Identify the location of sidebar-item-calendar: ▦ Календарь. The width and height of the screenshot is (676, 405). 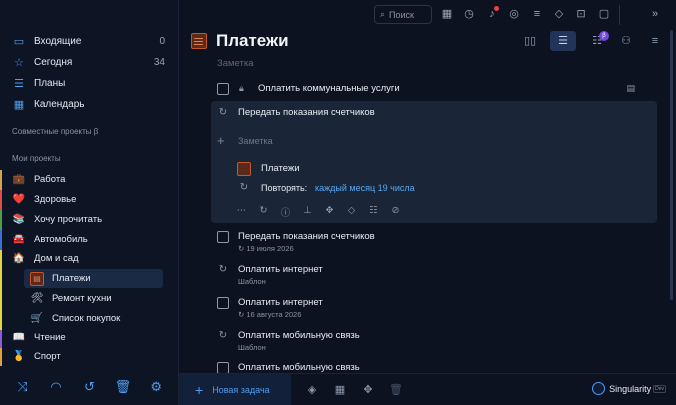
(89, 104).